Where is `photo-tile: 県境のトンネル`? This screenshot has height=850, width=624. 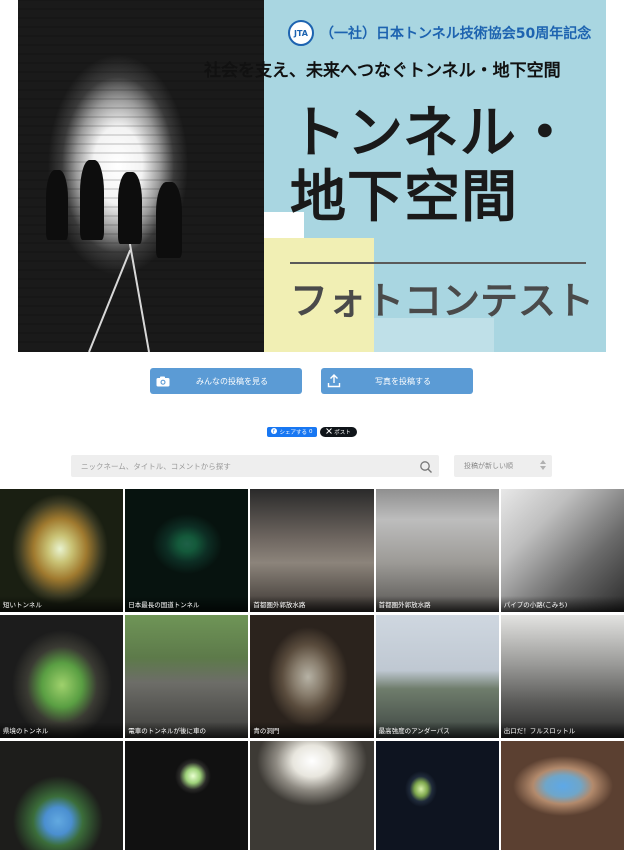
photo-tile: 県境のトンネル is located at coordinates (62, 676).